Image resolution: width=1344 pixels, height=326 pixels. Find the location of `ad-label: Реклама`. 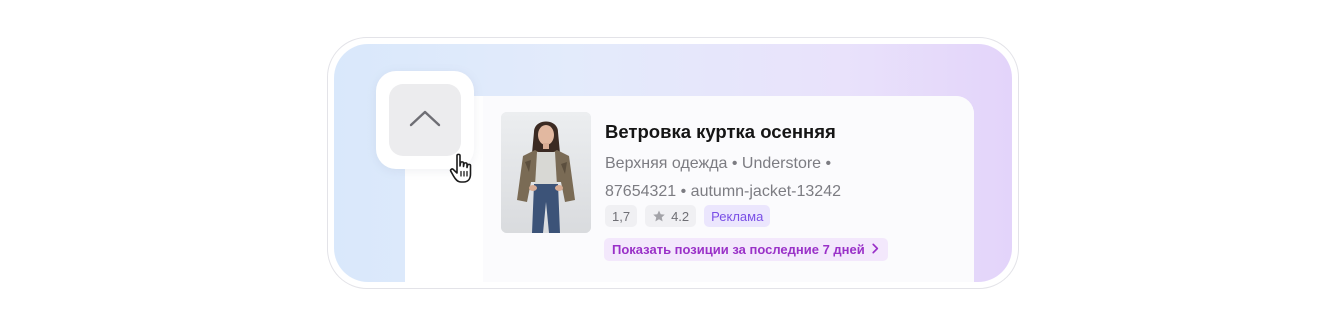

ad-label: Реклама is located at coordinates (737, 216).